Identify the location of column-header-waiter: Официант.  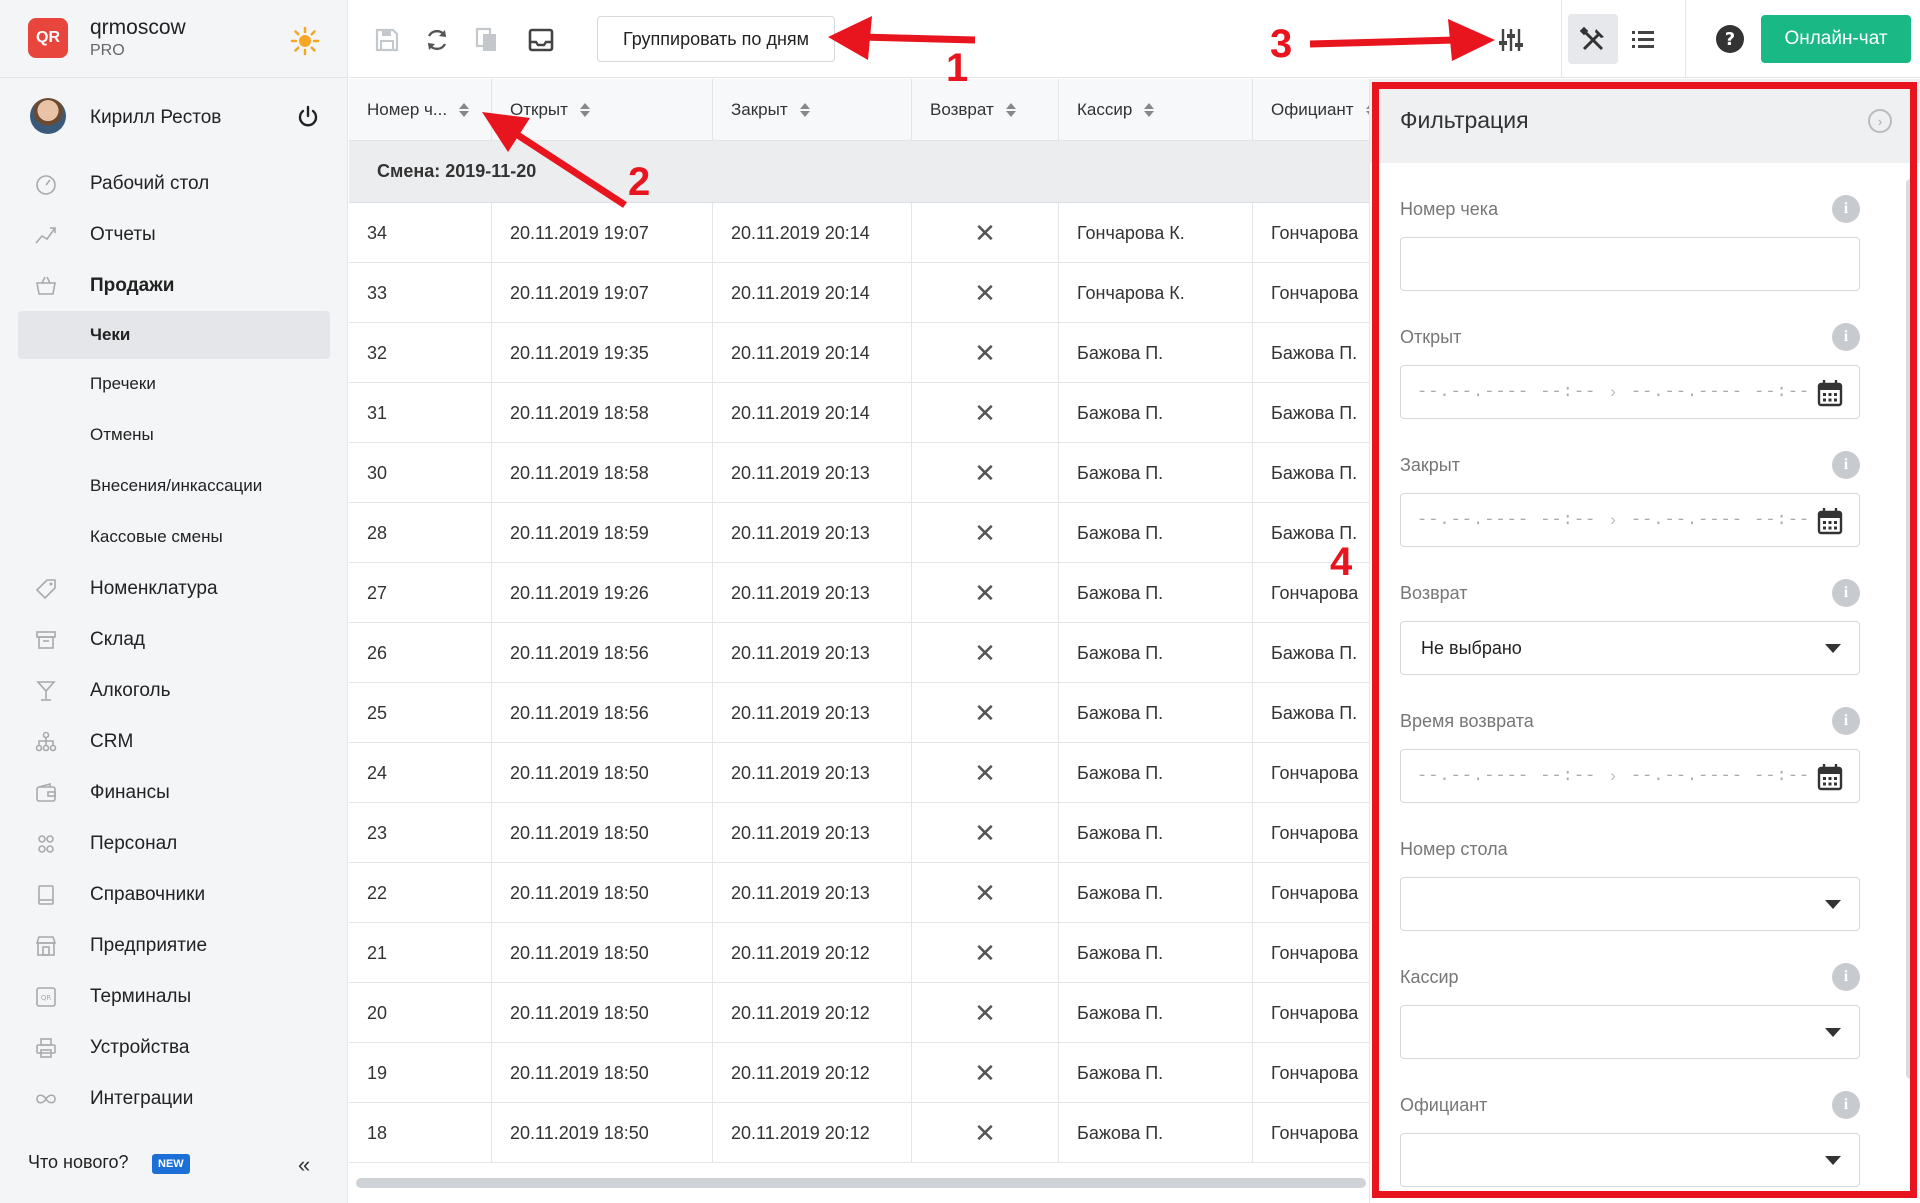
(1315, 110).